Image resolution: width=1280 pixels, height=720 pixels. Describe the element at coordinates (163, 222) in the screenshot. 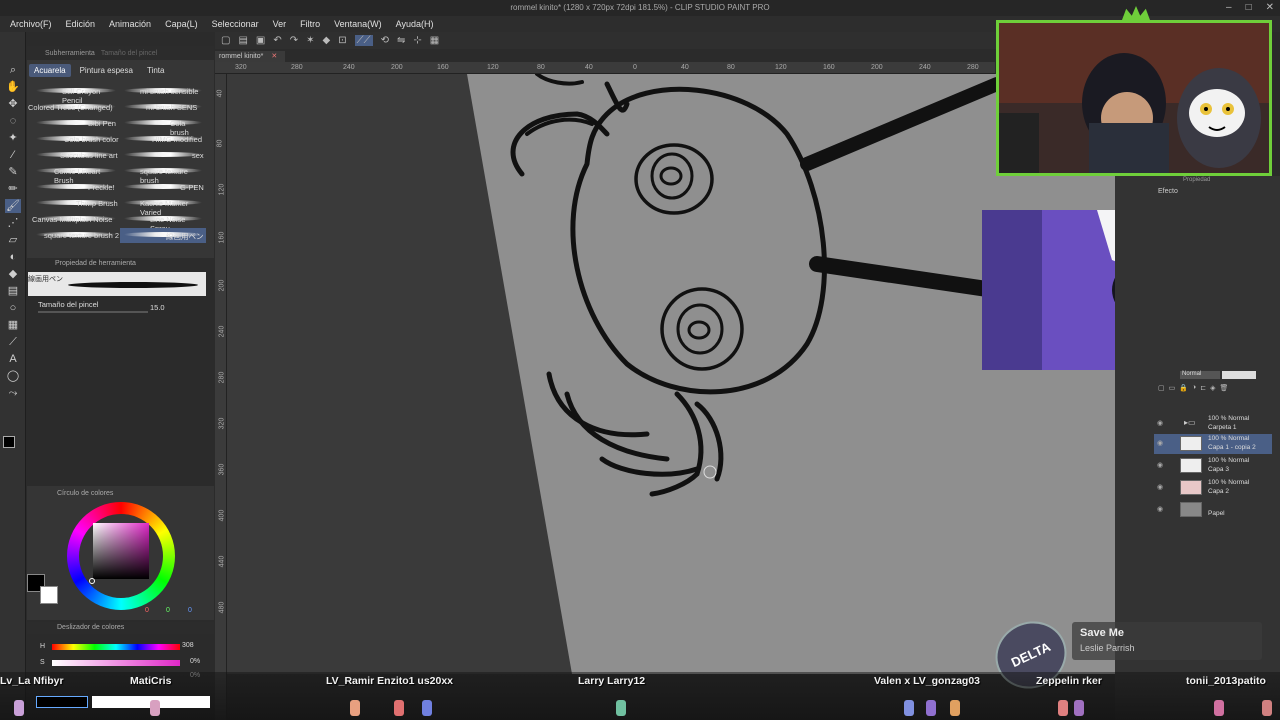

I see `brush-item: Line Noise Spray` at that location.